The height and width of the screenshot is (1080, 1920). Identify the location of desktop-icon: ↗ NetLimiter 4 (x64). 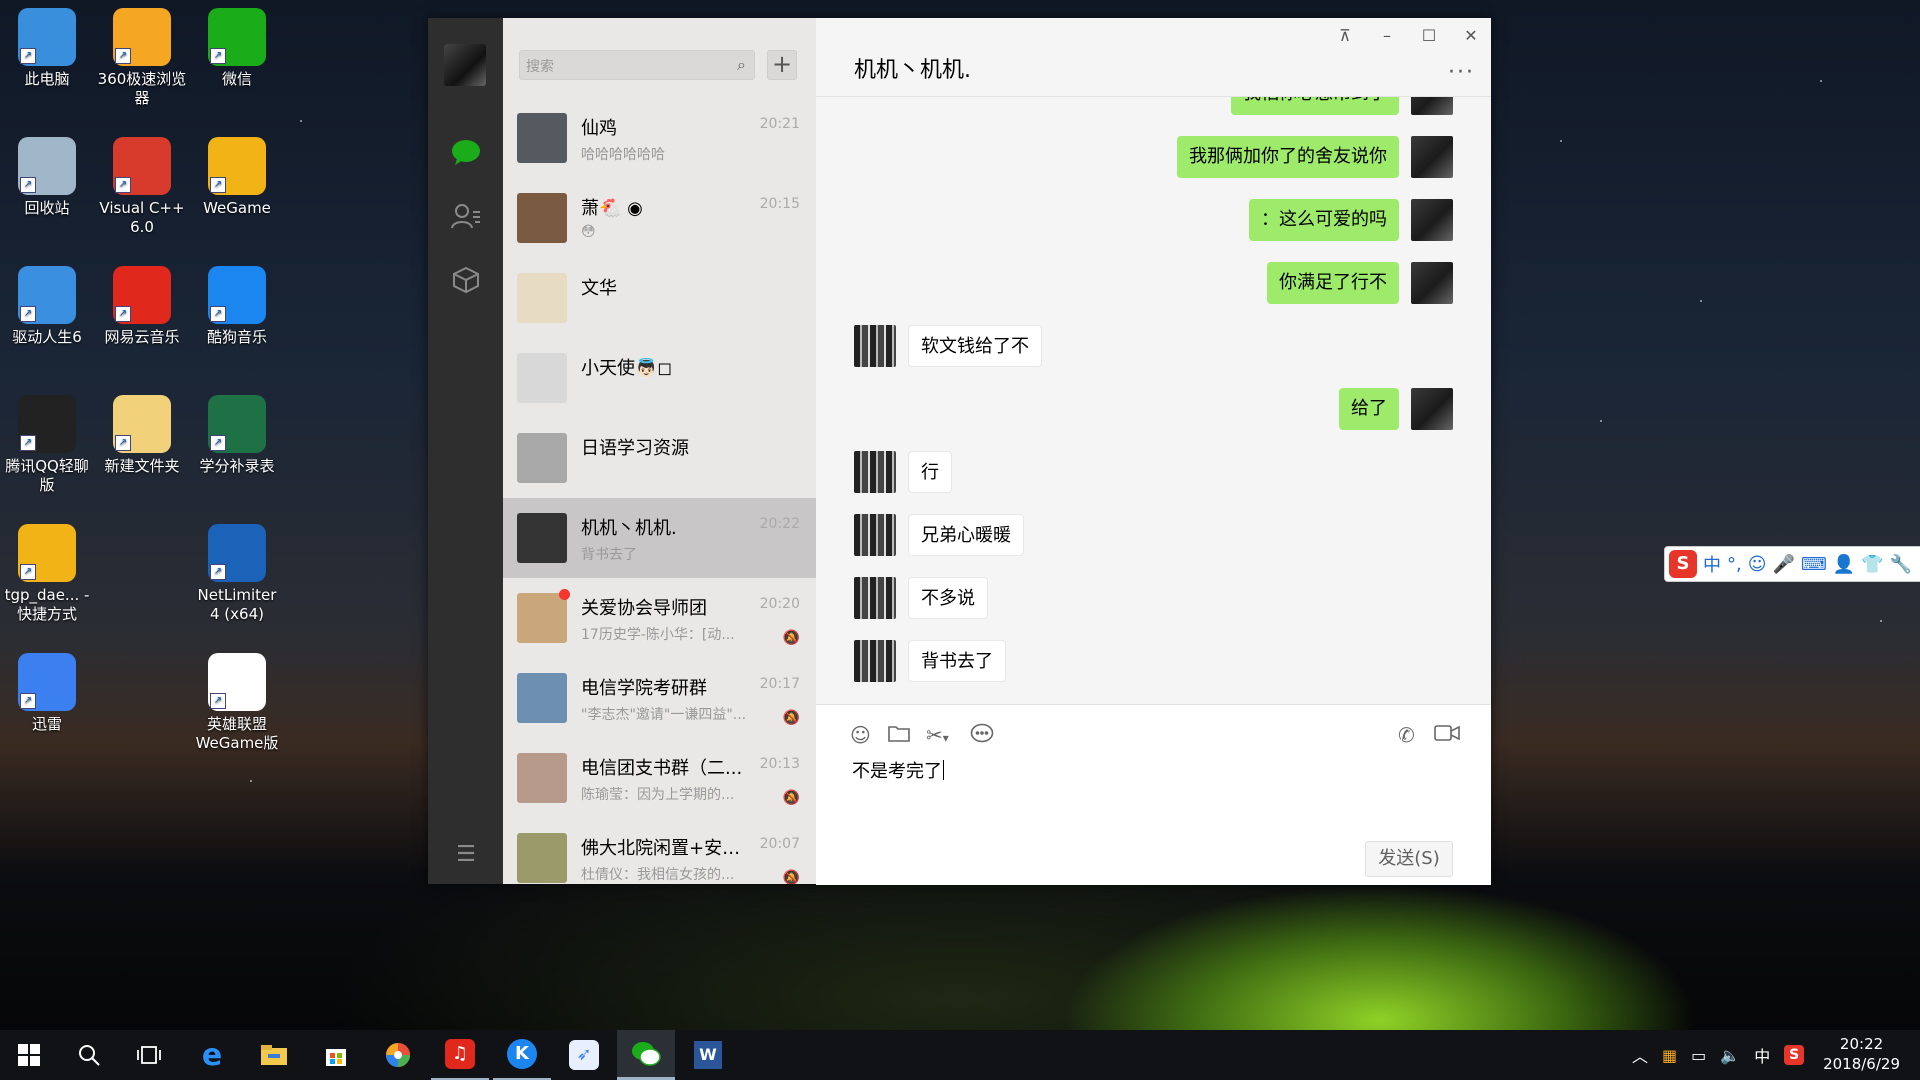
(237, 574).